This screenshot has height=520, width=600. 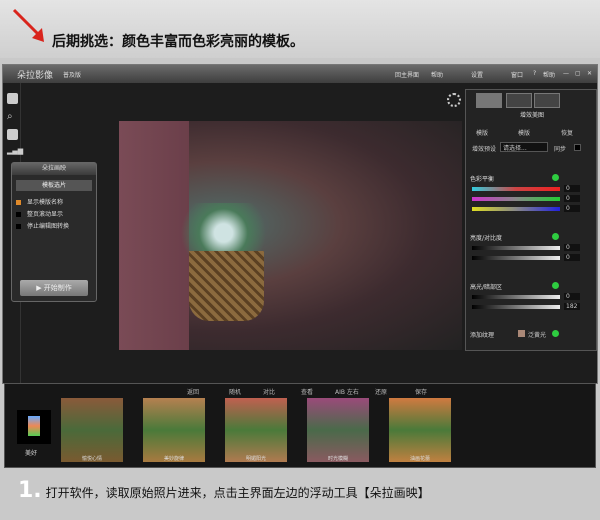 I want to click on search-icon: ⌕, so click(x=12, y=116).